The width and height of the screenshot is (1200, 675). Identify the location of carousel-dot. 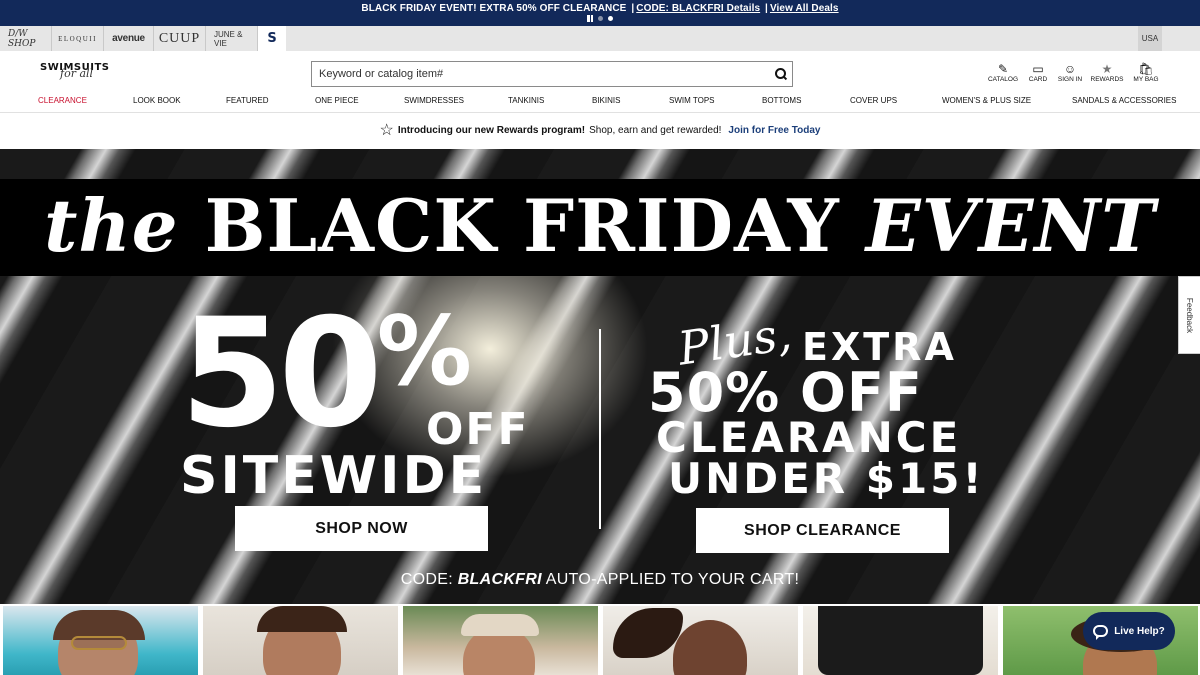
(600, 18).